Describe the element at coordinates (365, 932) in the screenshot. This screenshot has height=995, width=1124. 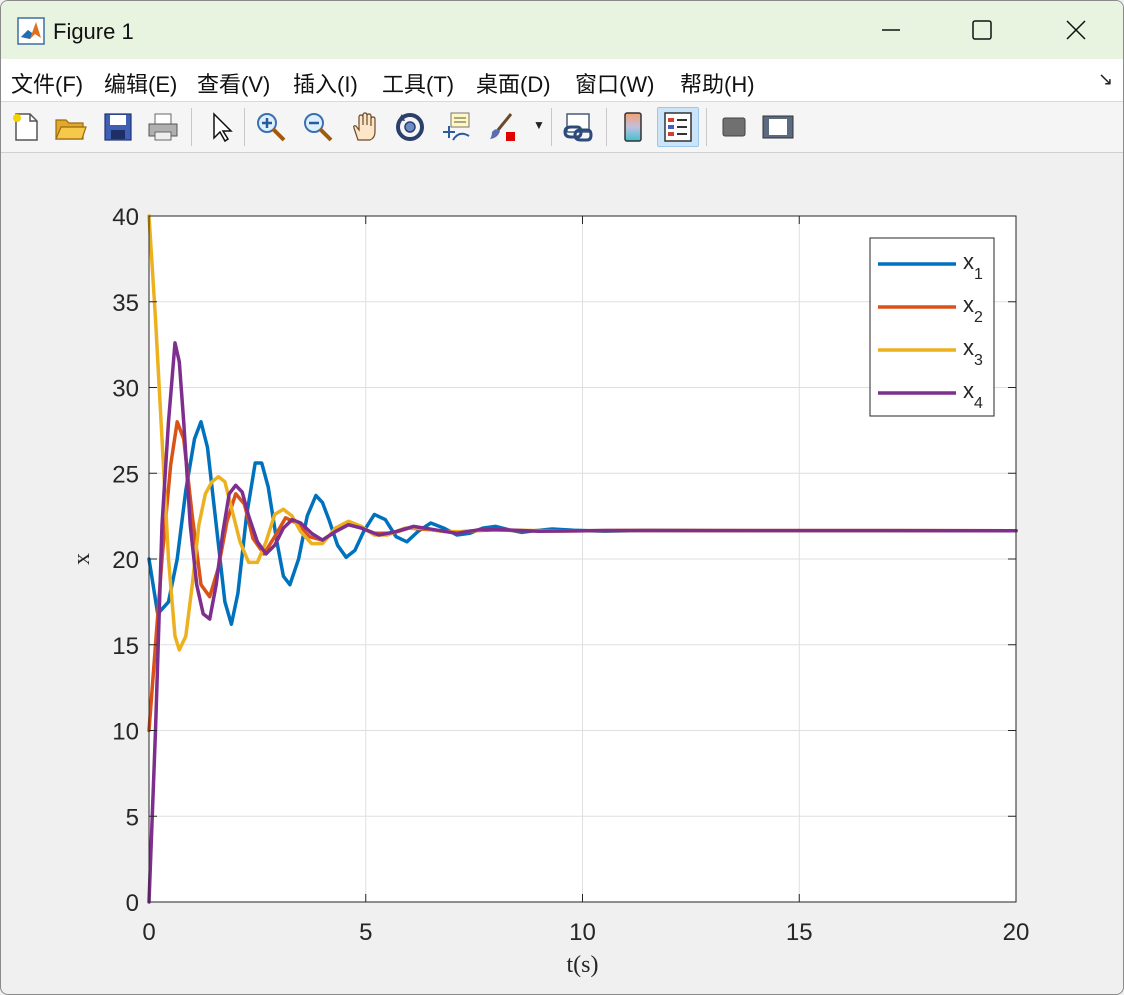
I see `x-tick-label: 5` at that location.